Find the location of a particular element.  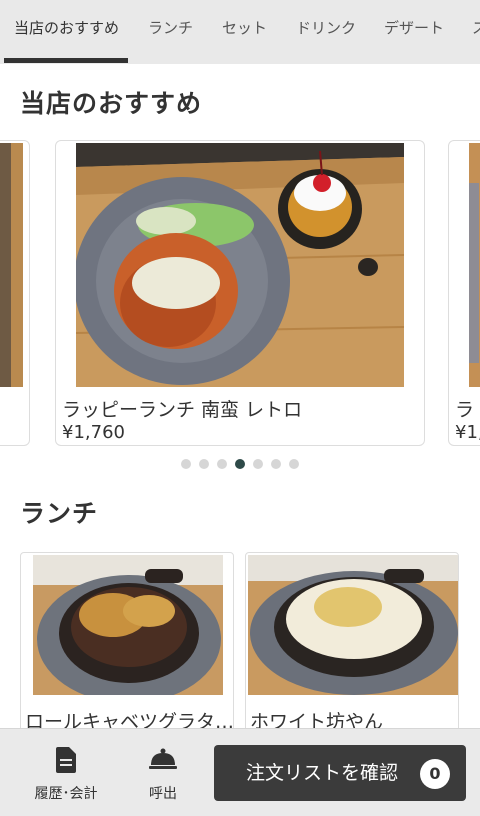

history-checkout-label: 履歴･会計 is located at coordinates (66, 794).